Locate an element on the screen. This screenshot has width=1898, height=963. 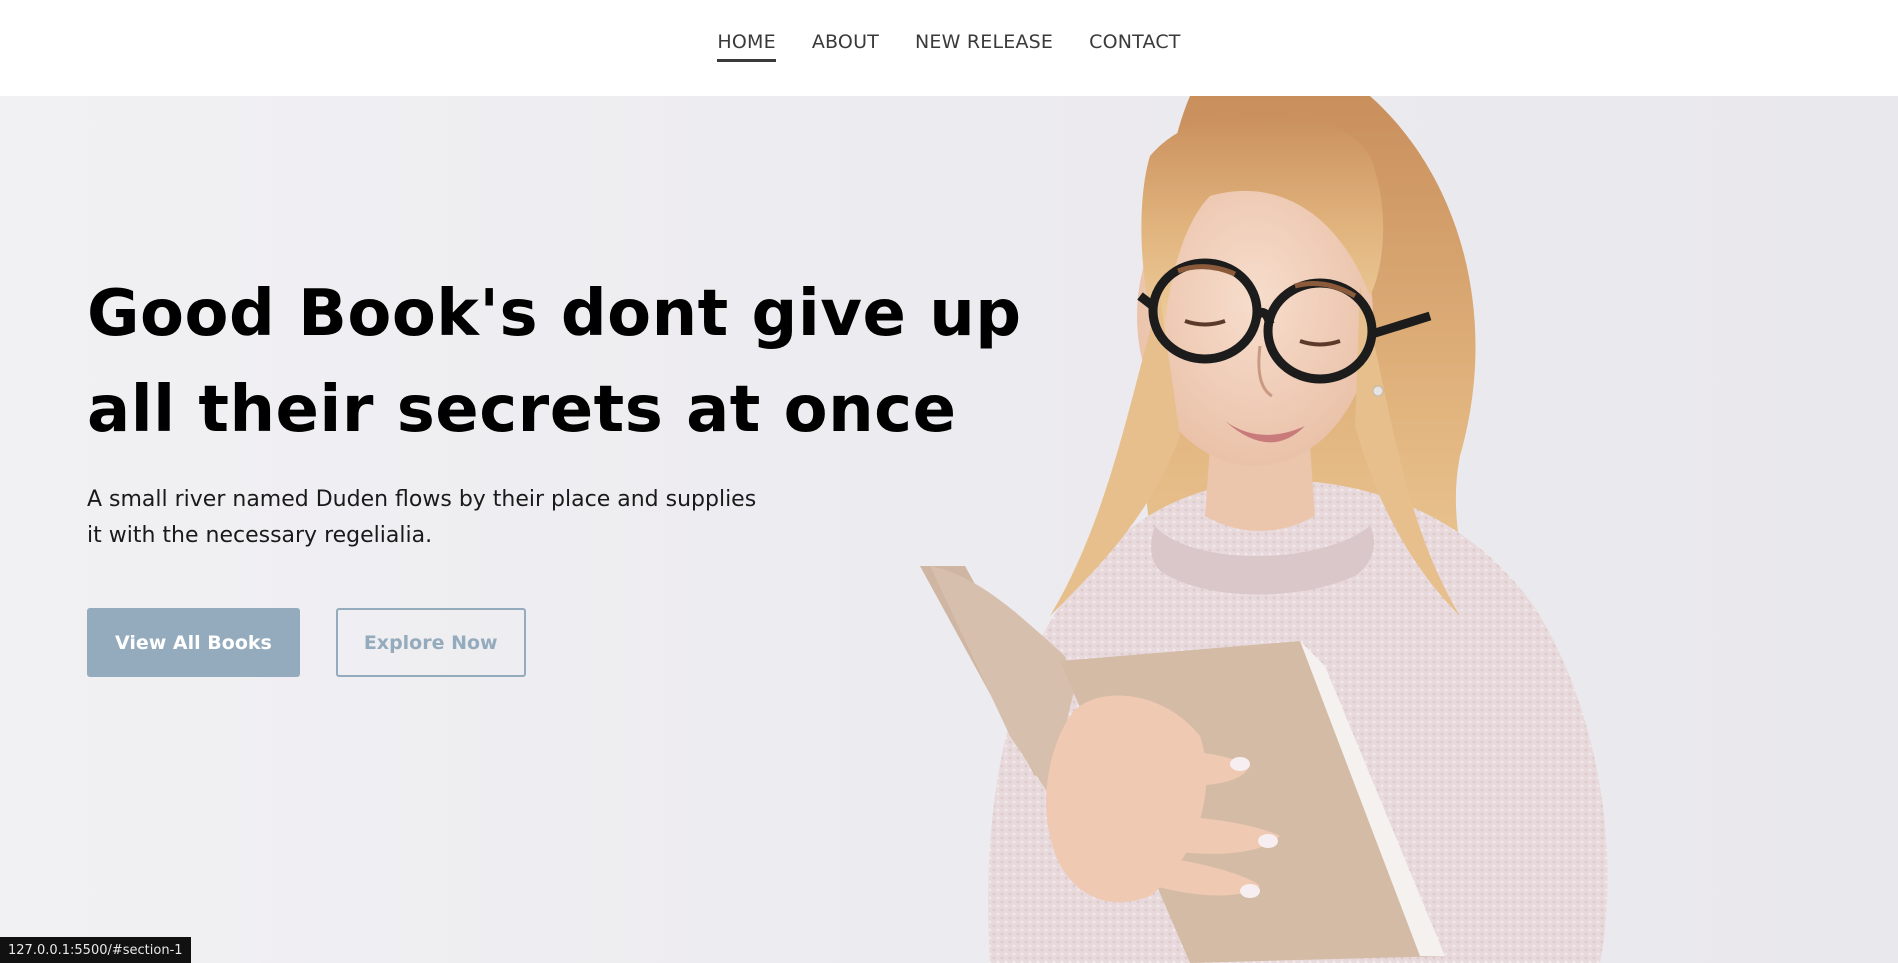
nav-item-home: HOME is located at coordinates (746, 46).